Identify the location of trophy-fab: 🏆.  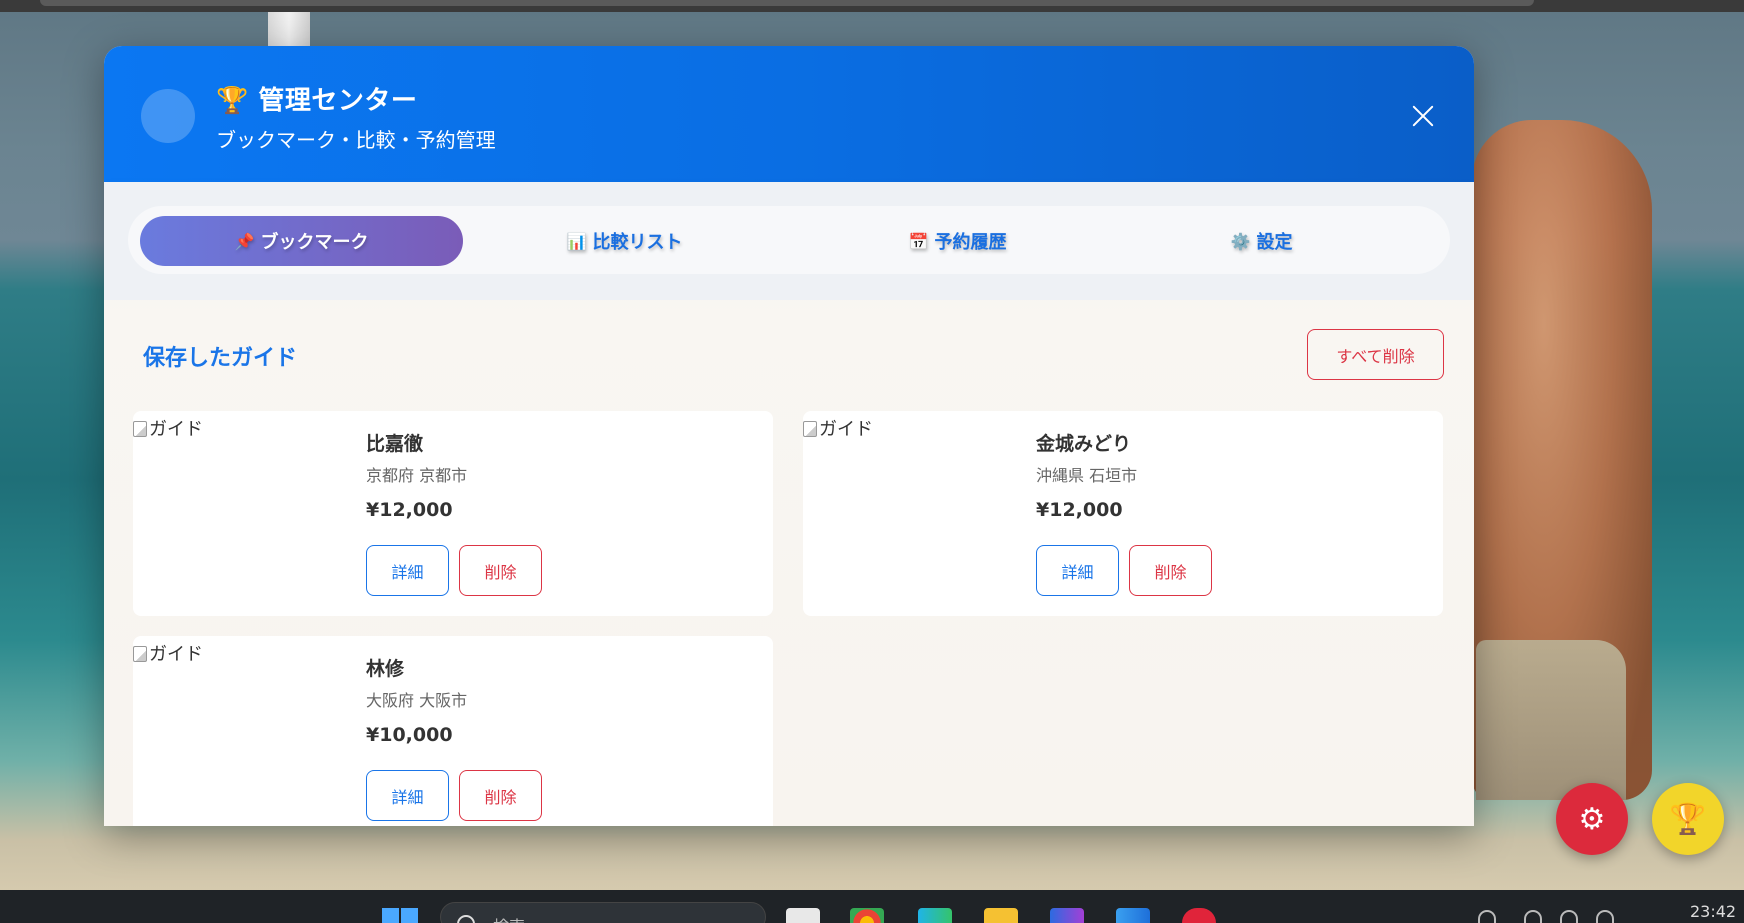
(1688, 819).